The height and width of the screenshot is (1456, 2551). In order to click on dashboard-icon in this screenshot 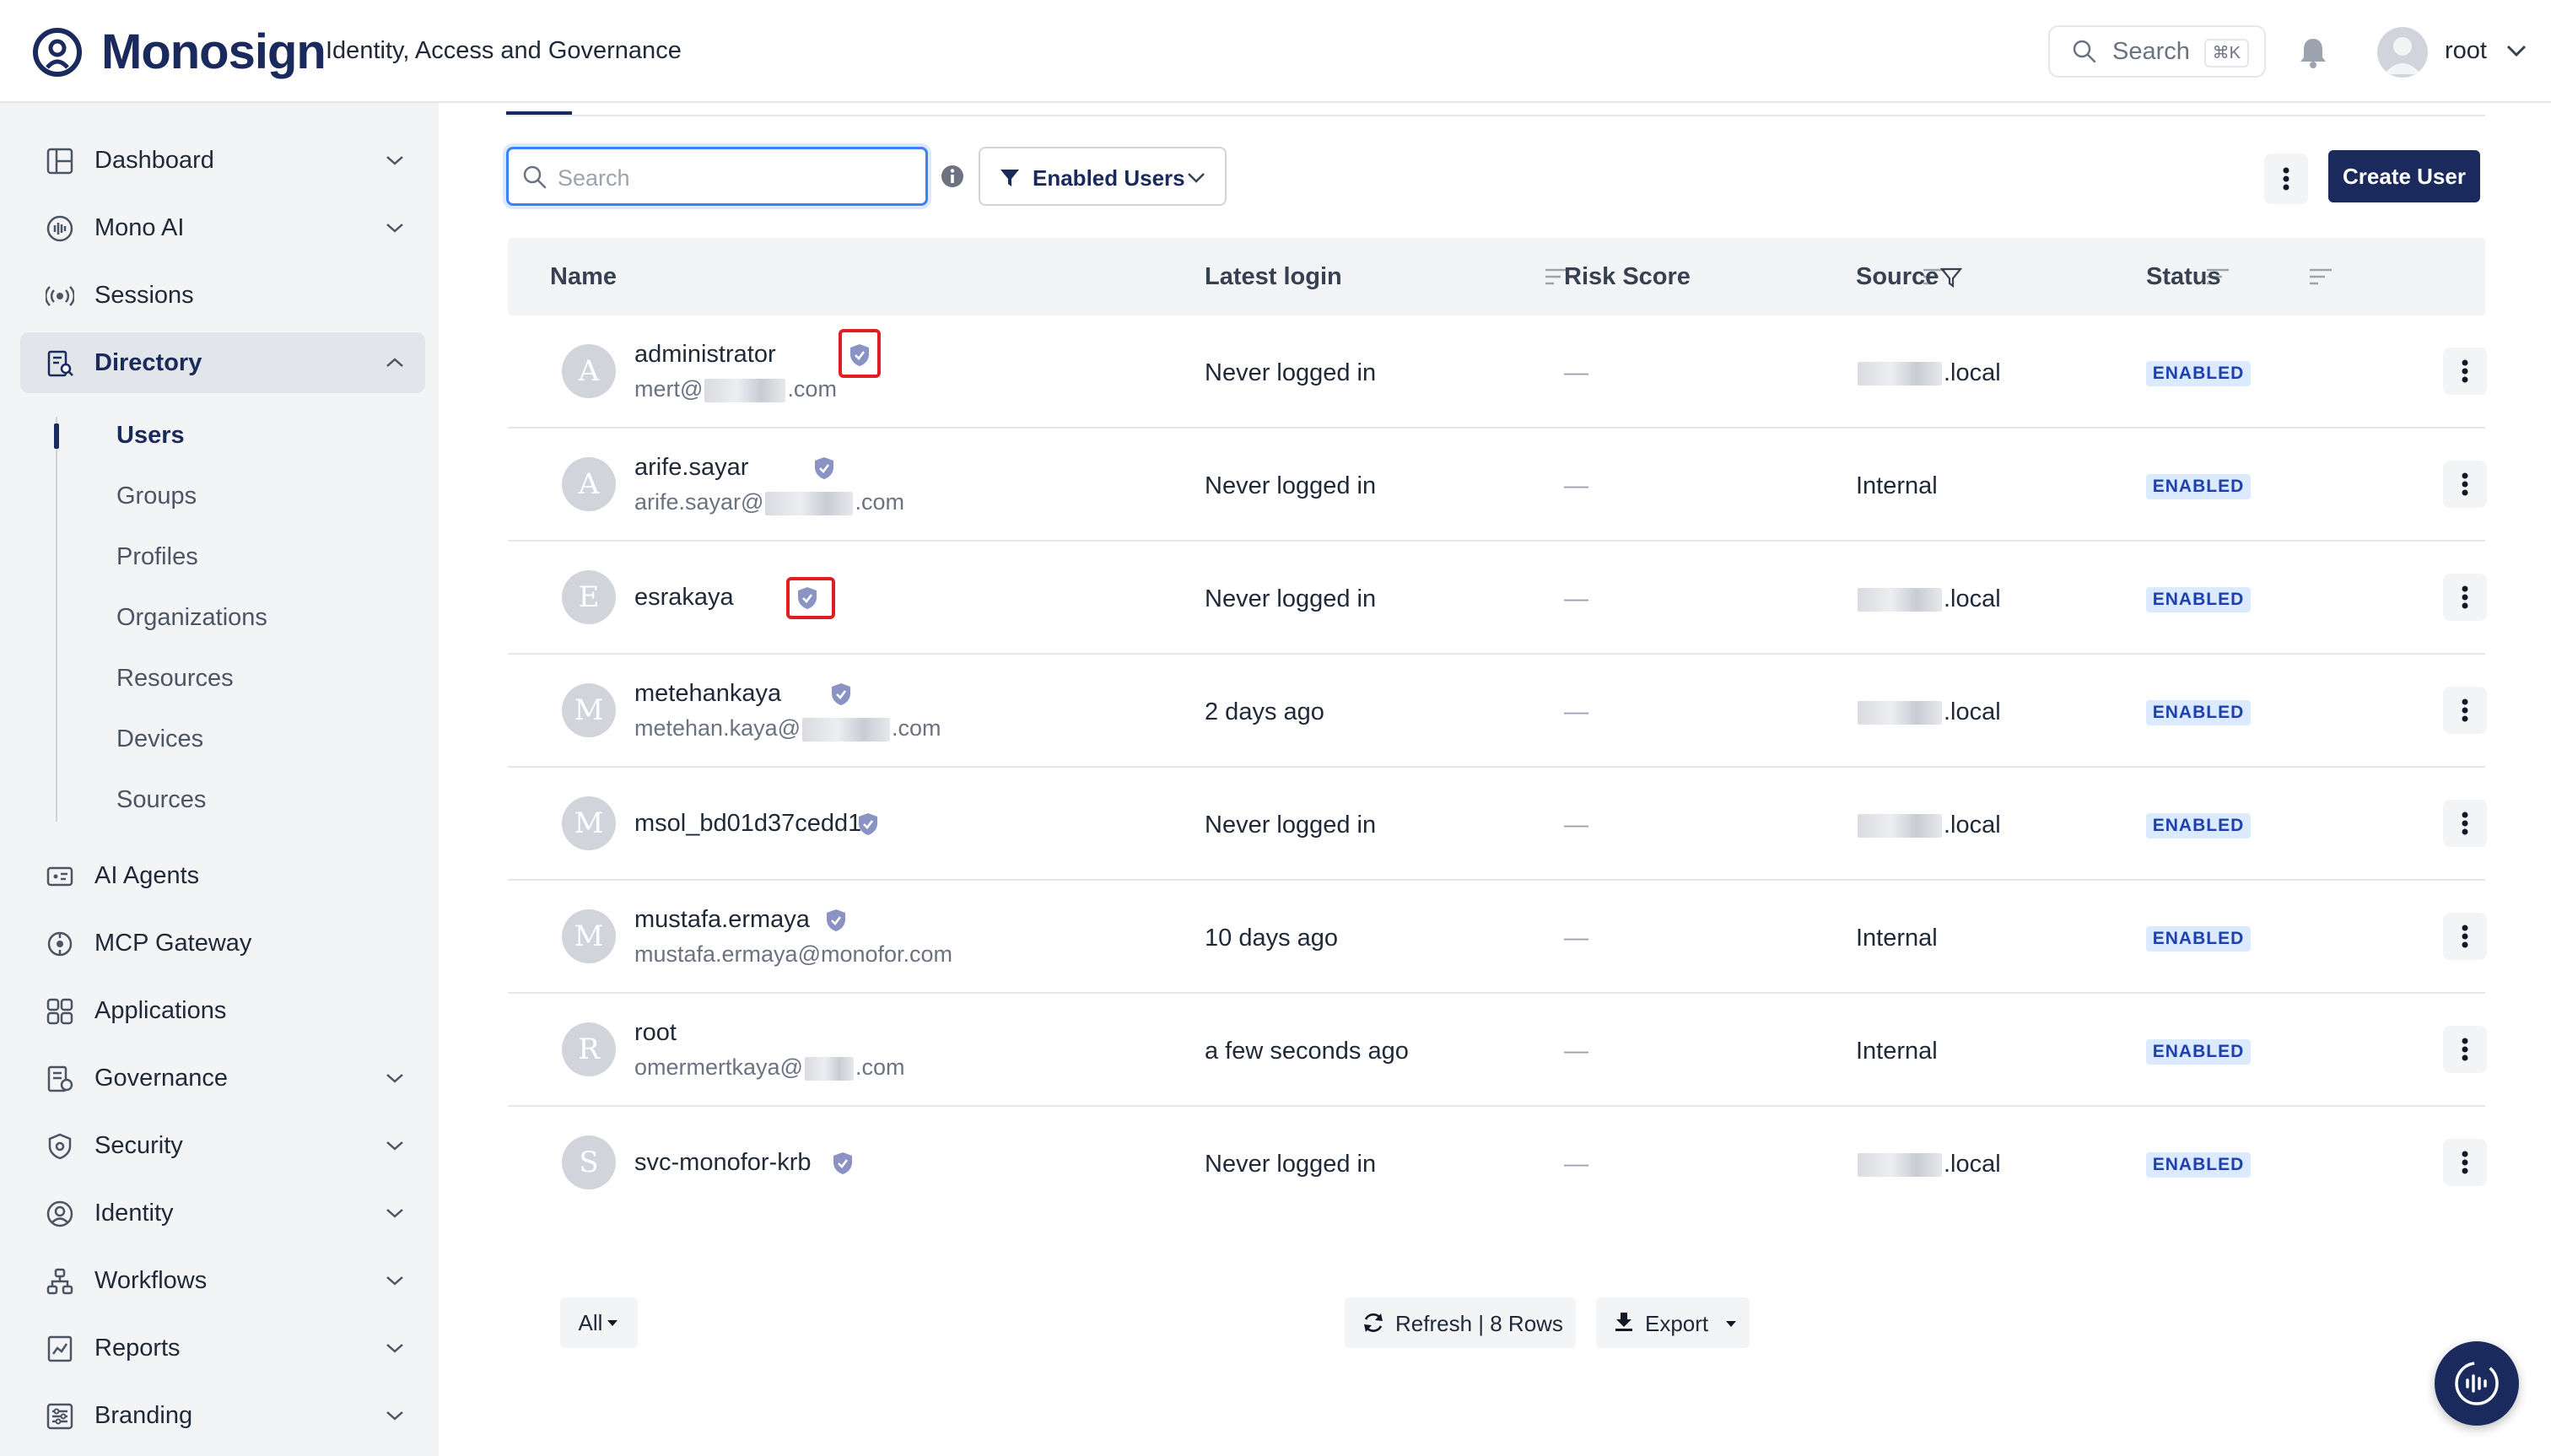, I will do `click(59, 162)`.